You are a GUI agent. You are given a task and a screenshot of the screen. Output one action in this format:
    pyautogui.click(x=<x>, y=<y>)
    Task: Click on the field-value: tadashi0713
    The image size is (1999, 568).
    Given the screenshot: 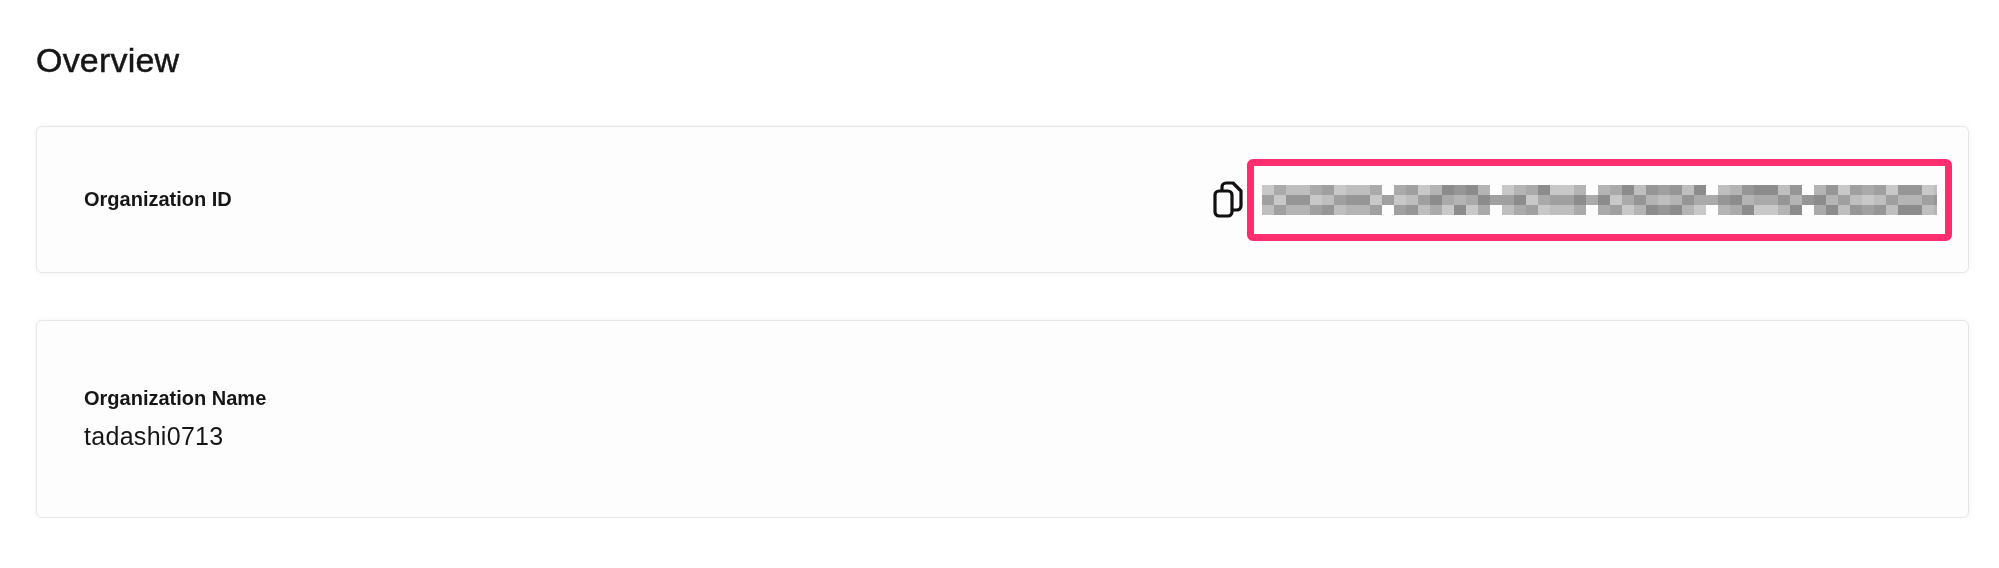 What is the action you would take?
    pyautogui.click(x=154, y=436)
    